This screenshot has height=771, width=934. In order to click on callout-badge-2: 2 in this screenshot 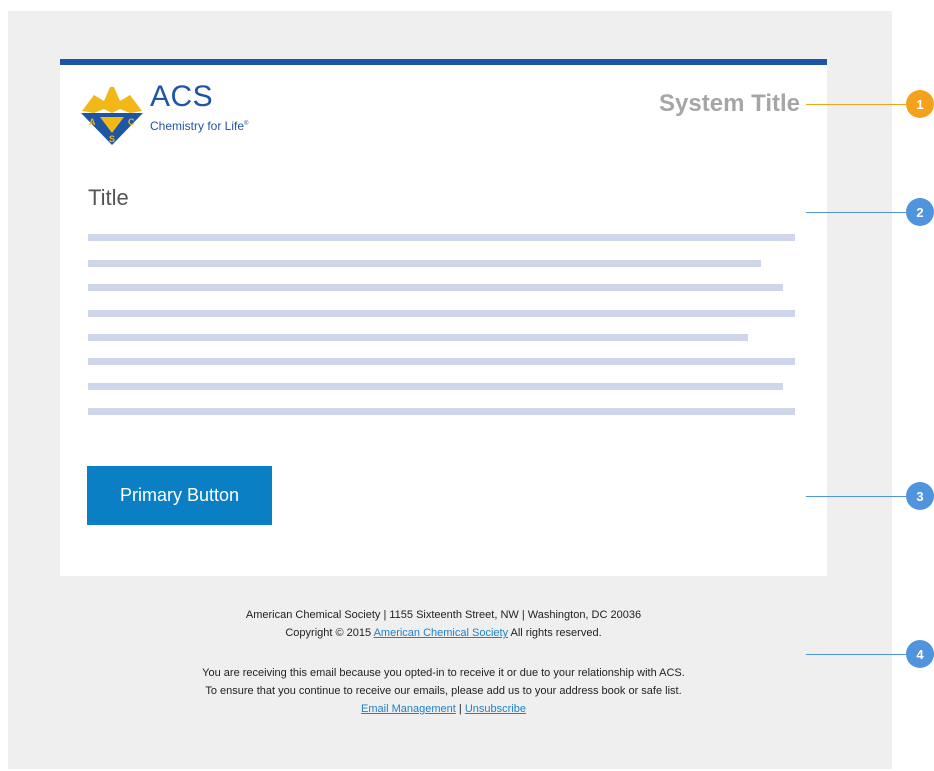, I will do `click(920, 212)`.